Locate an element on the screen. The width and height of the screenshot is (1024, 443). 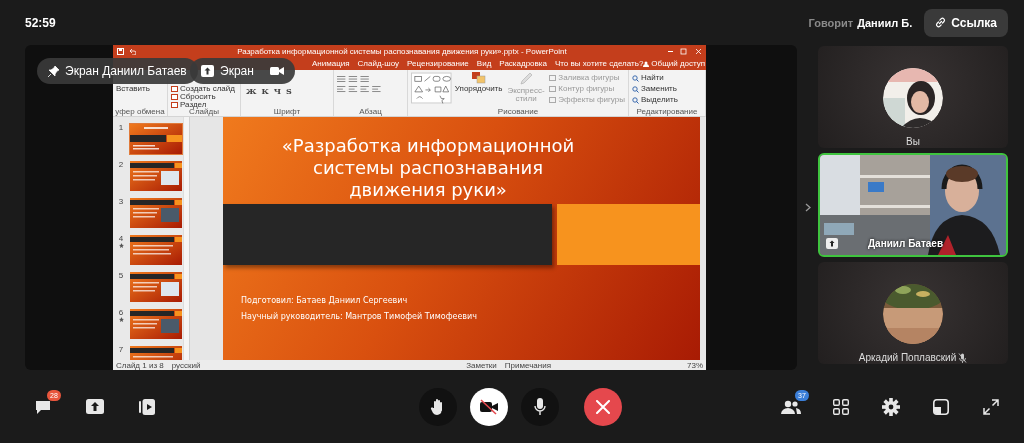
paste-button: Вставить is located at coordinates (133, 89).